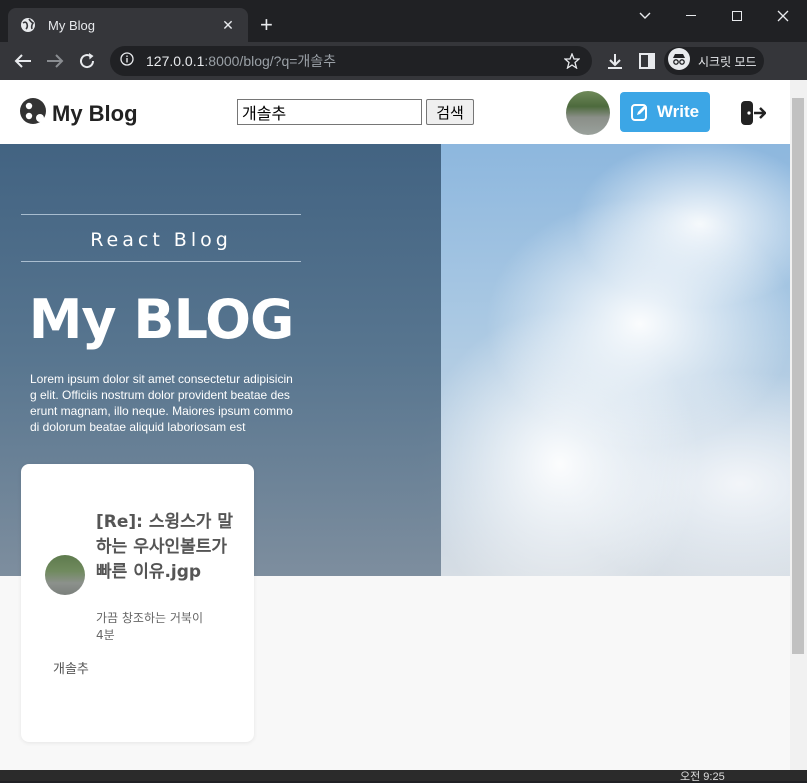 This screenshot has height=783, width=807. What do you see at coordinates (33, 113) in the screenshot?
I see `logo-icon` at bounding box center [33, 113].